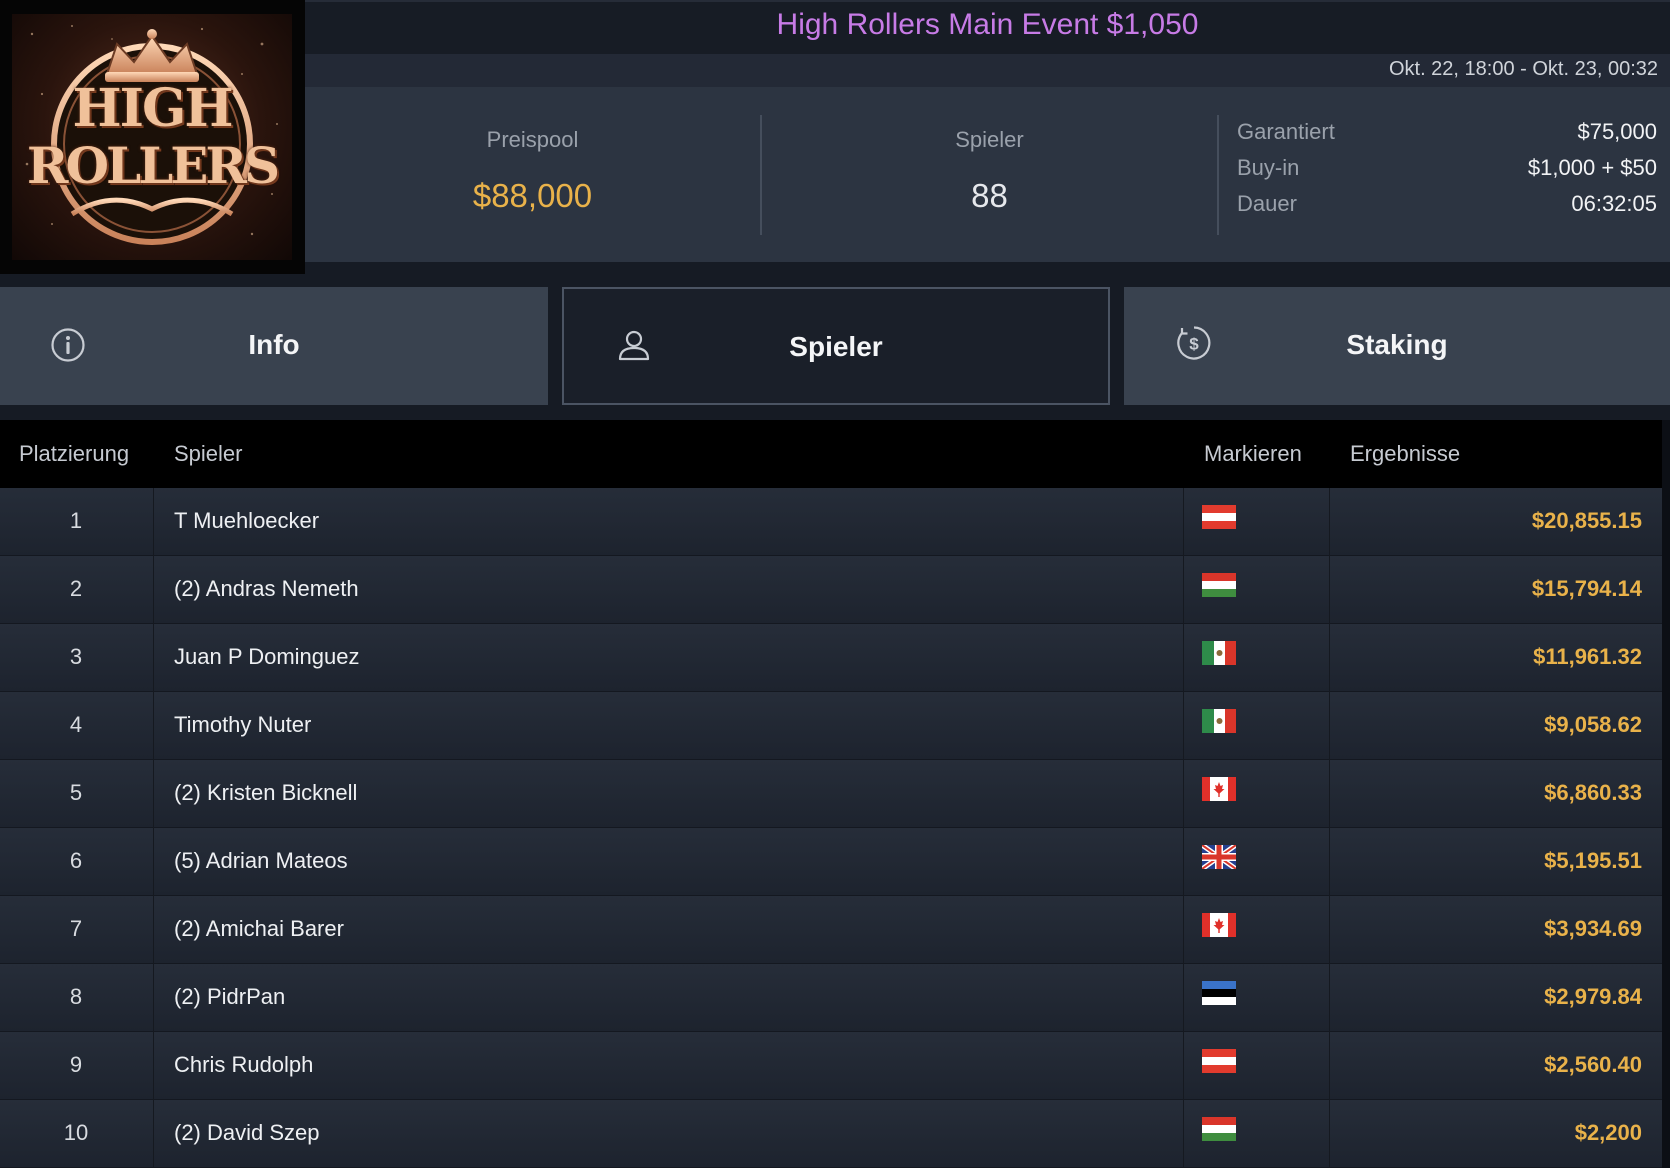 This screenshot has height=1168, width=1670. I want to click on row-rank: 9, so click(76, 1064).